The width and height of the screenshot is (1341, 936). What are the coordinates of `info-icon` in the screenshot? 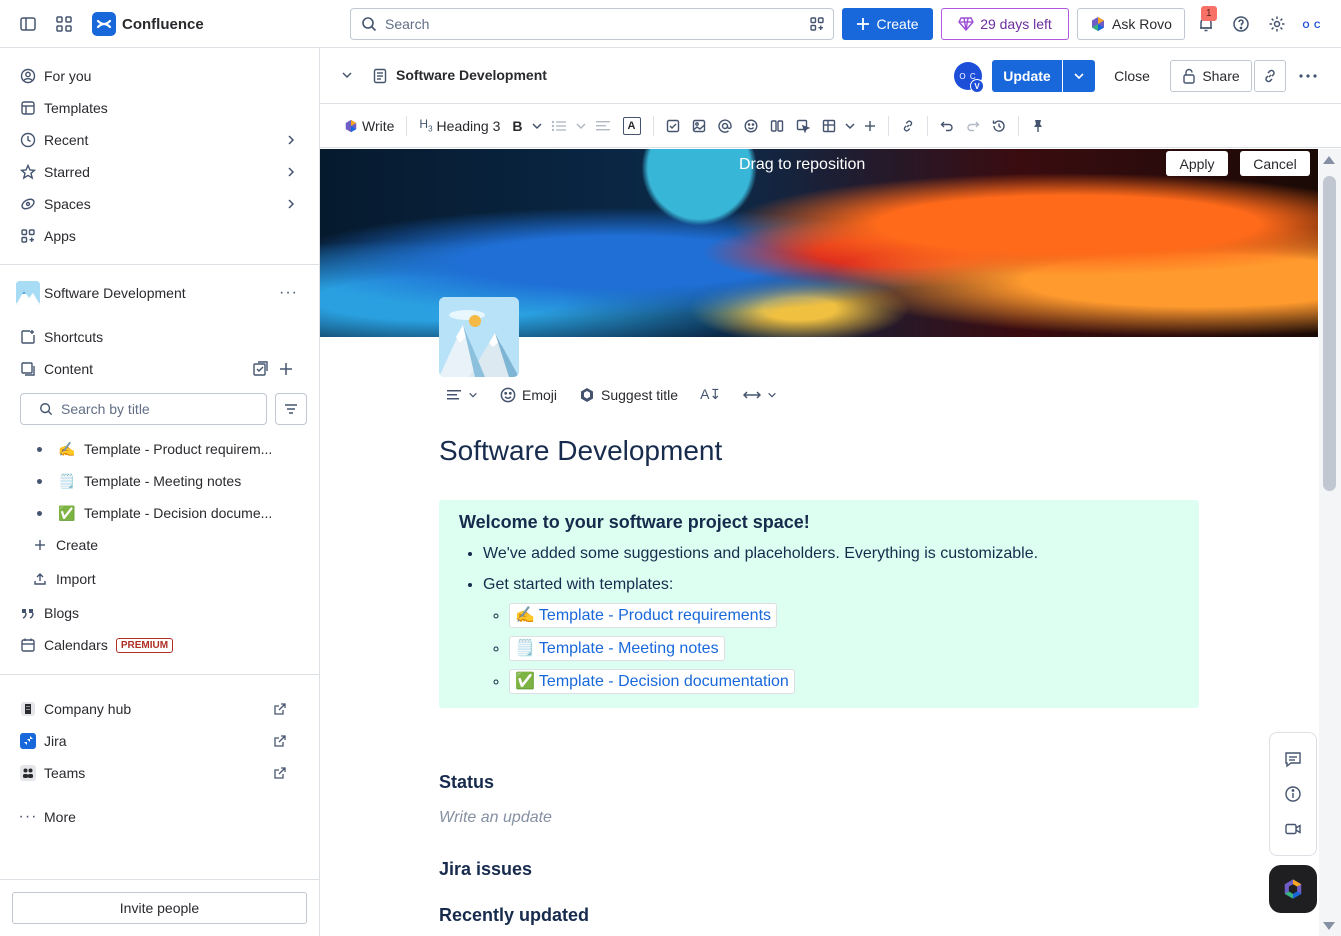 It's located at (1293, 794).